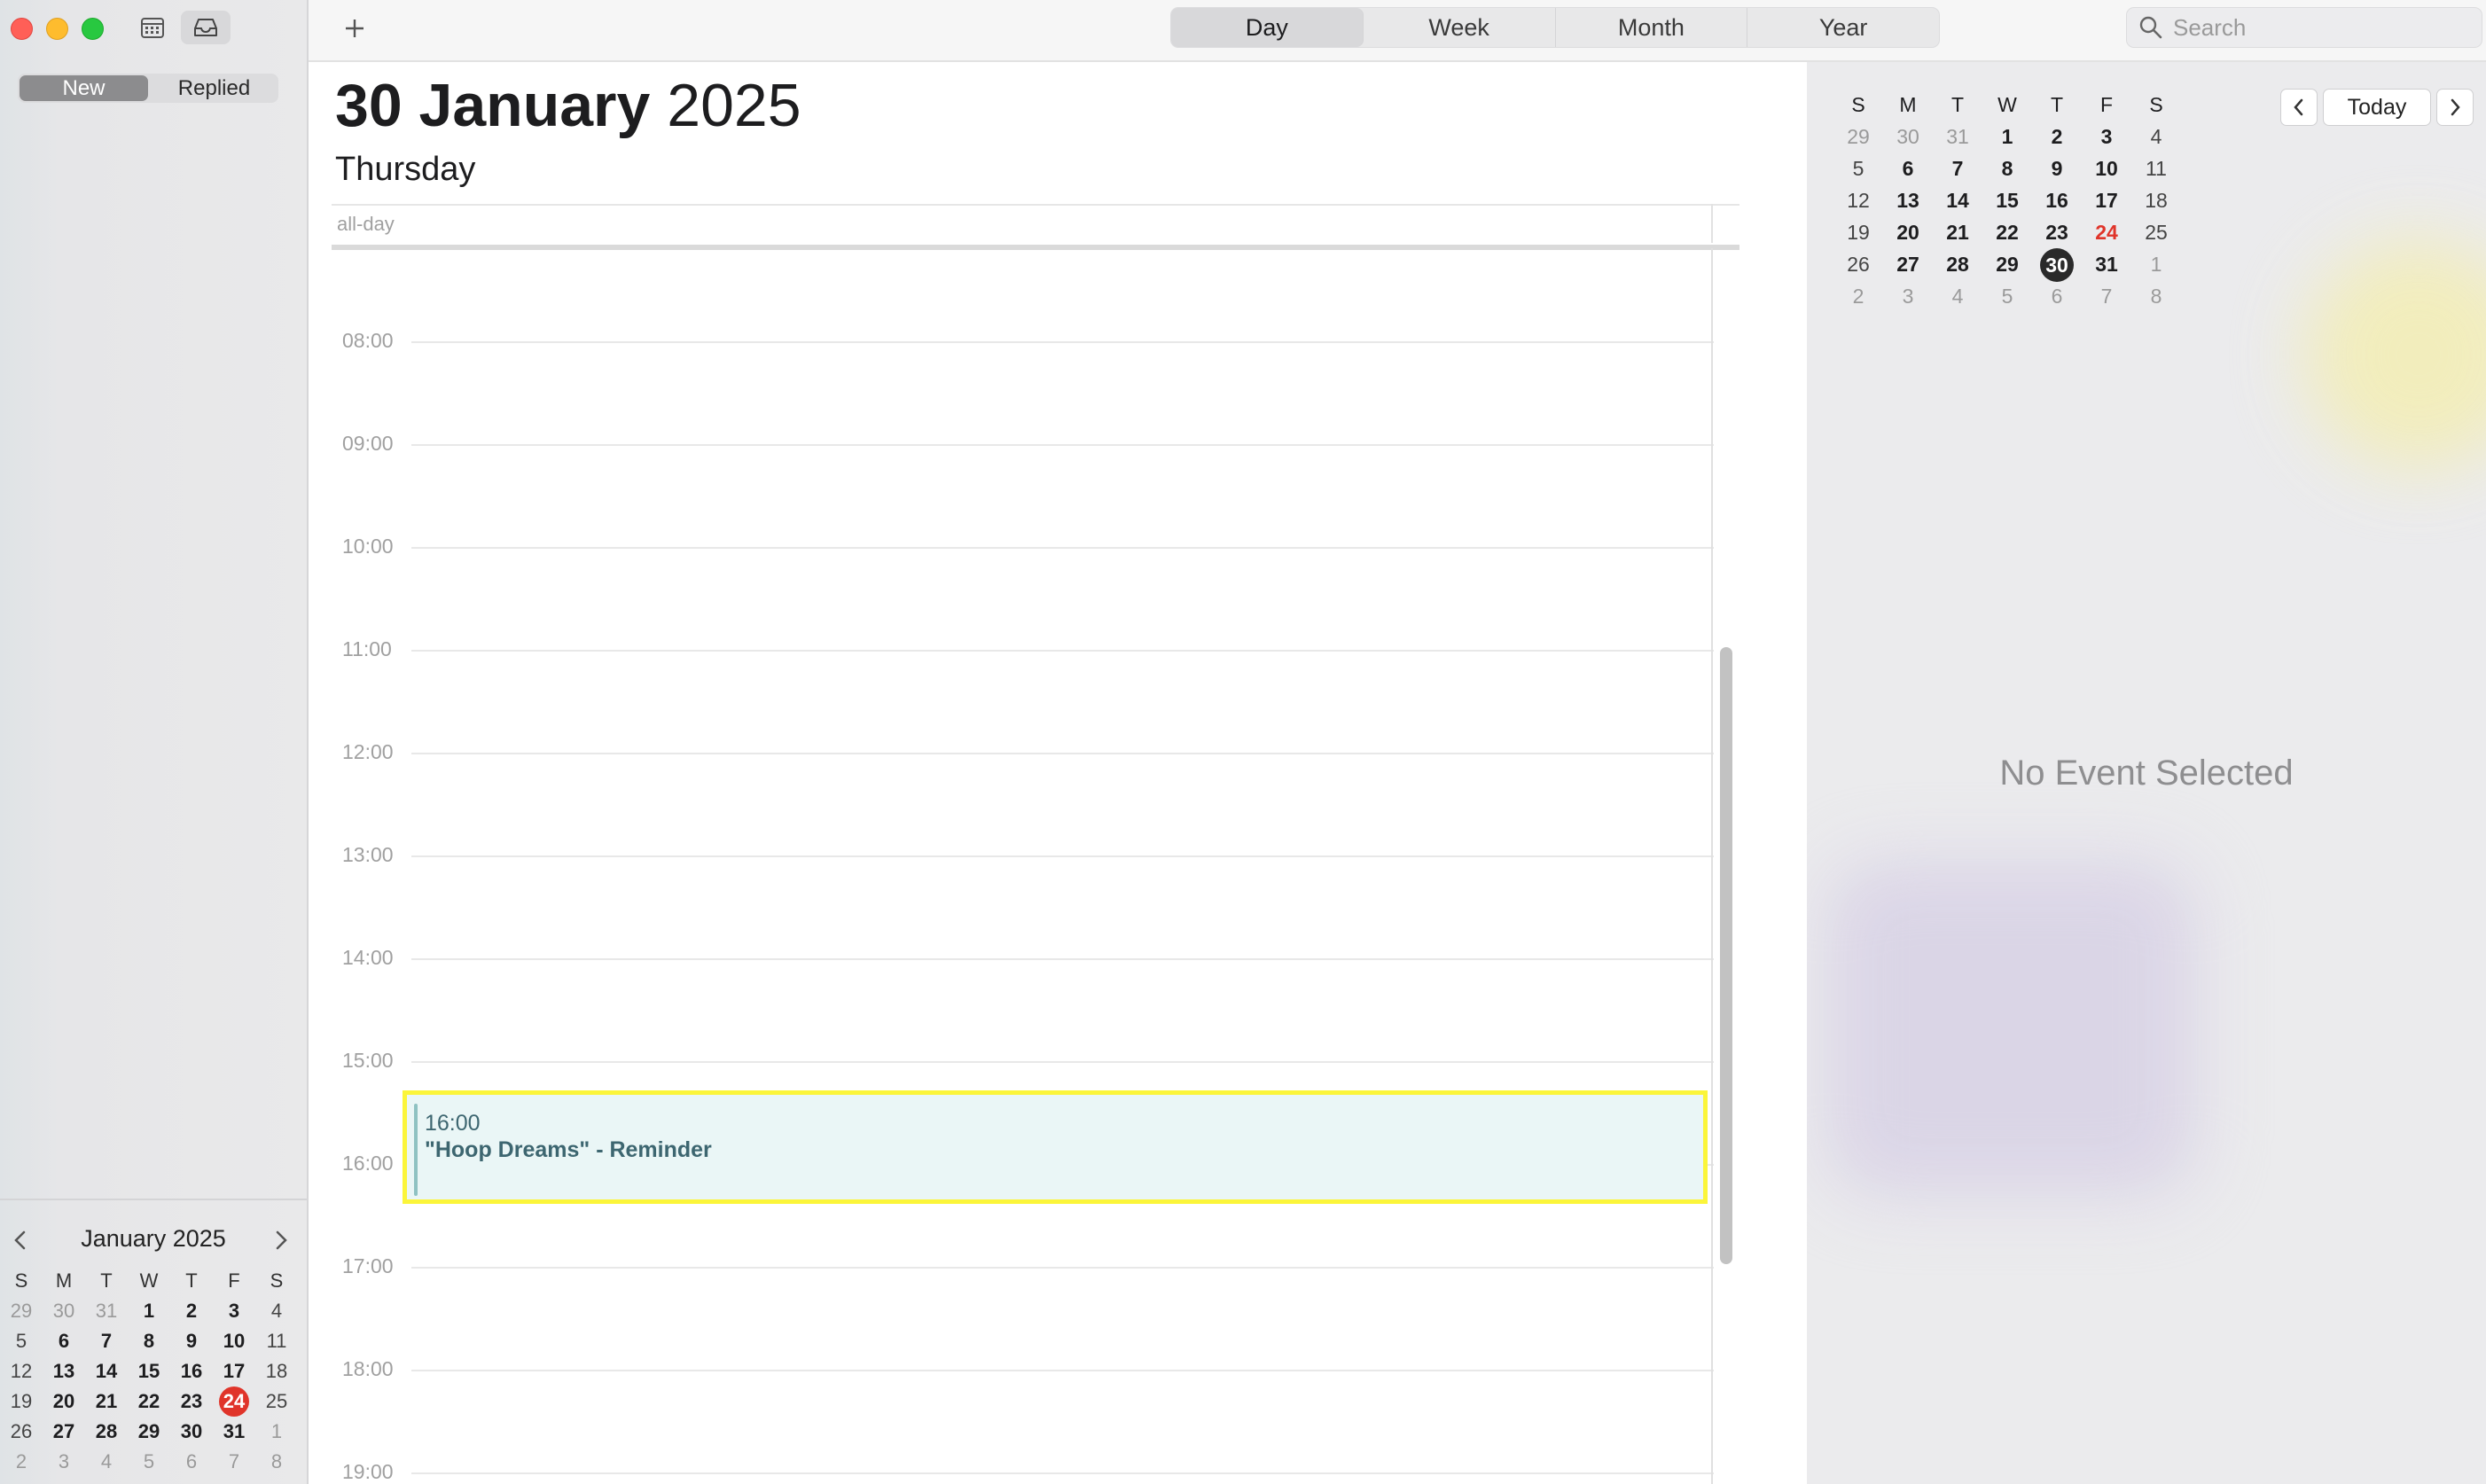  Describe the element at coordinates (1843, 27) in the screenshot. I see `tab-year: Year` at that location.